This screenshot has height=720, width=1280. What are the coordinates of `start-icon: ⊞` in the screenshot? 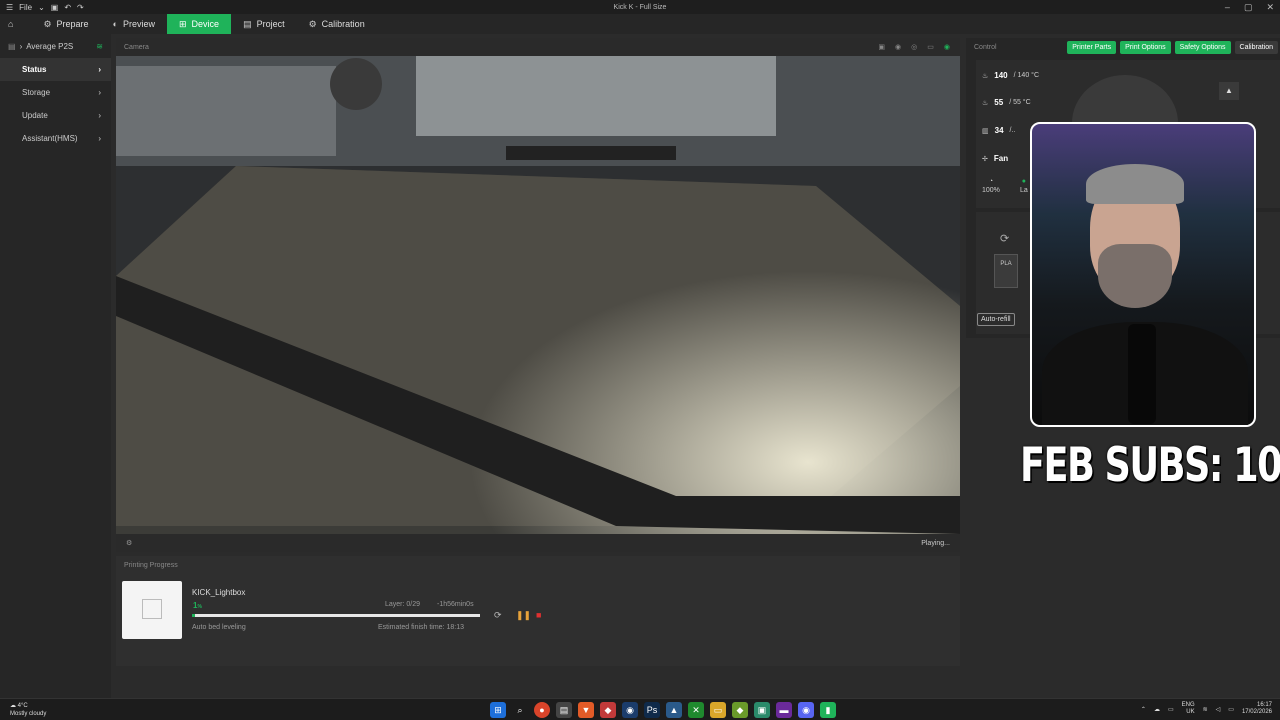 It's located at (498, 710).